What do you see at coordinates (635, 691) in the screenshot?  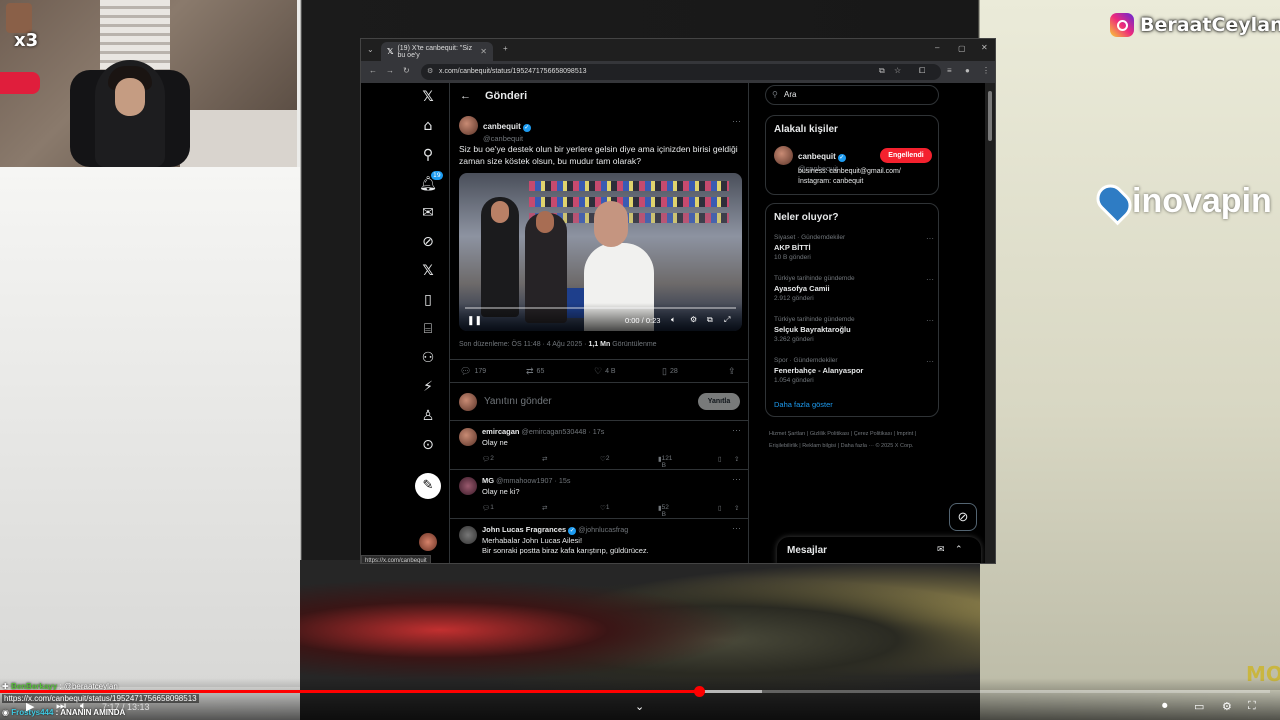 I see `video-progress-bar` at bounding box center [635, 691].